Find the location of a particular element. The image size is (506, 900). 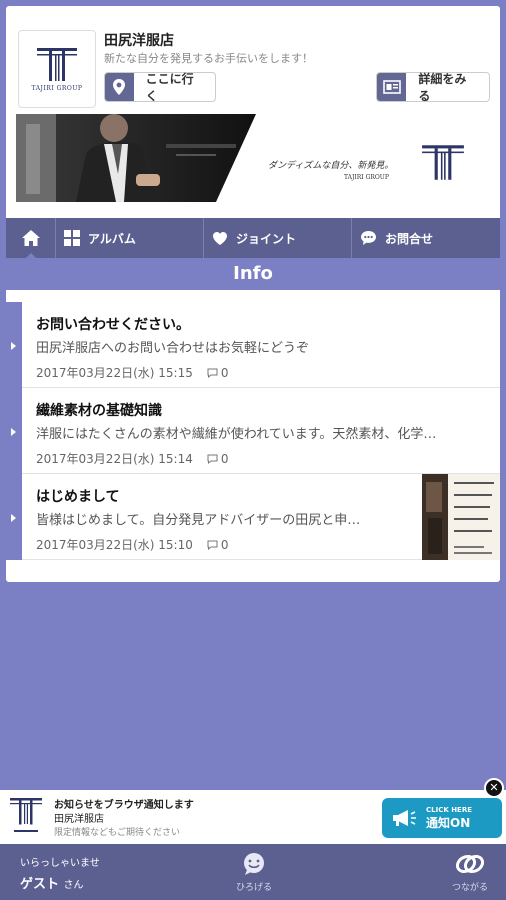

close-banner-button: ✕ is located at coordinates (494, 788).